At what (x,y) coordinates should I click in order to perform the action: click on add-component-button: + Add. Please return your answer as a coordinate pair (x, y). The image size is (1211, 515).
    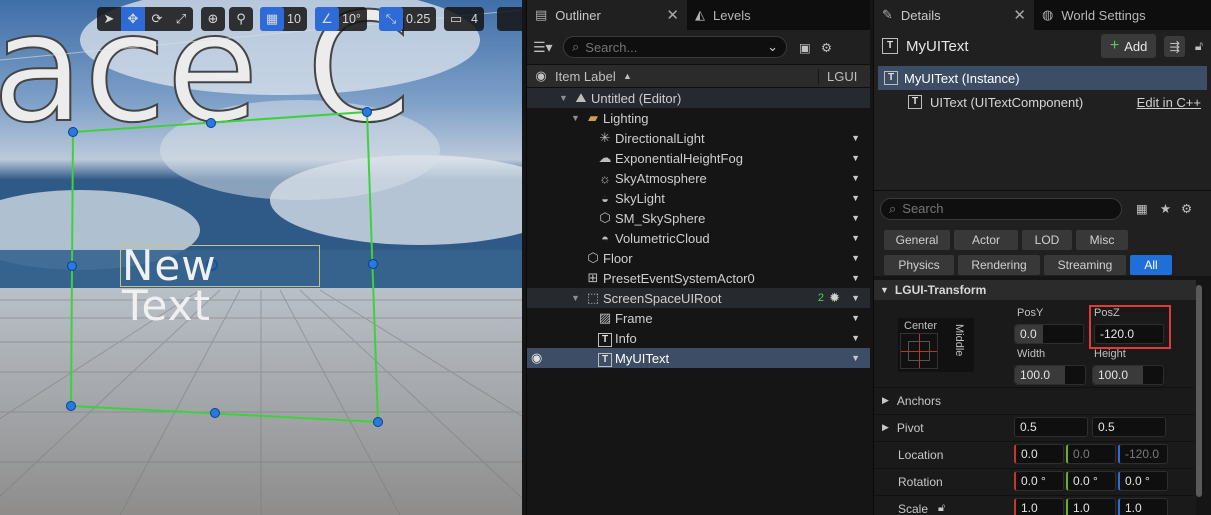
    Looking at the image, I should click on (1128, 46).